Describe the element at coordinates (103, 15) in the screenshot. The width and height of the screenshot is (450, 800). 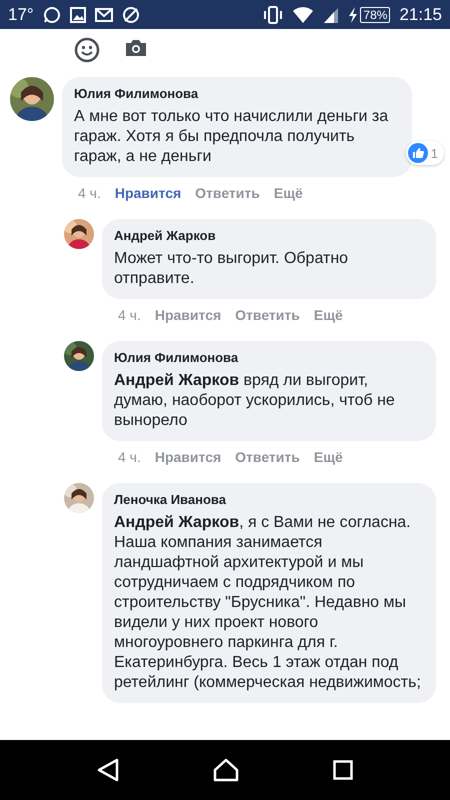
I see `mail-icon` at that location.